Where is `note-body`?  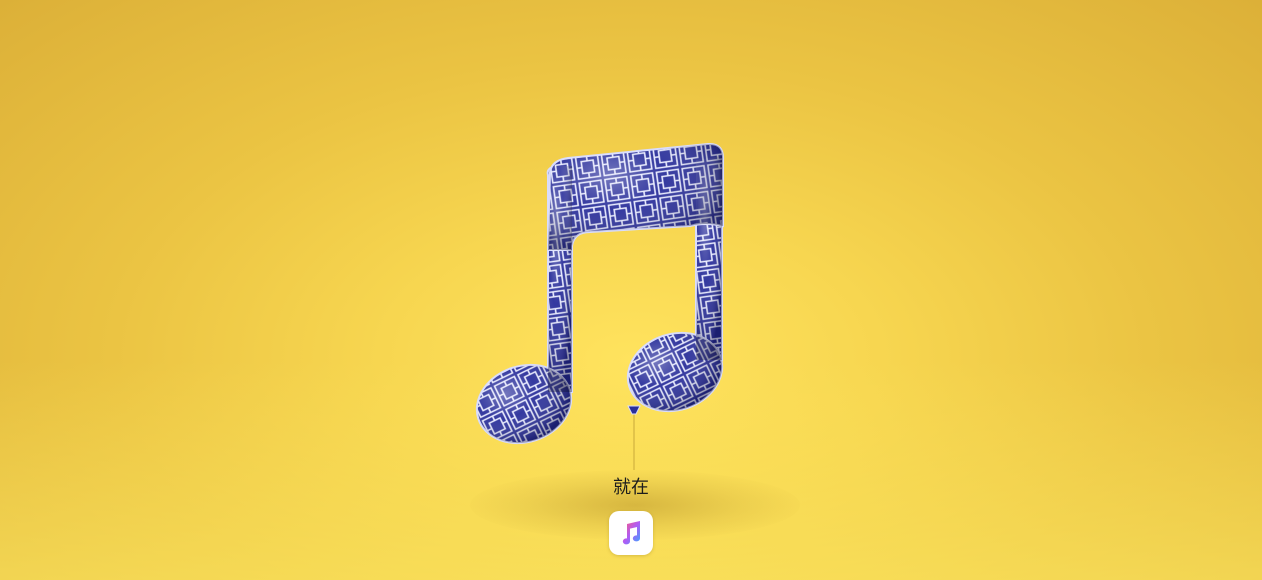
note-body is located at coordinates (600, 293).